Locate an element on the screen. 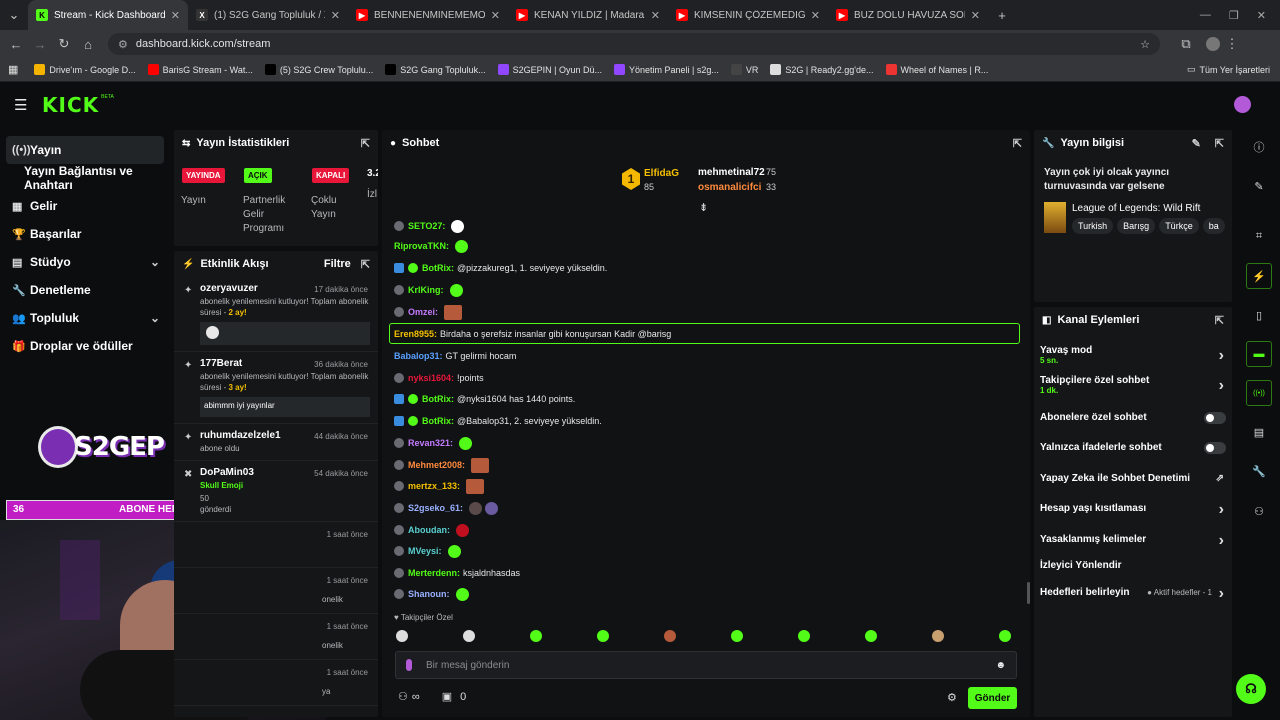  gift-icon: ▣ is located at coordinates (447, 696).